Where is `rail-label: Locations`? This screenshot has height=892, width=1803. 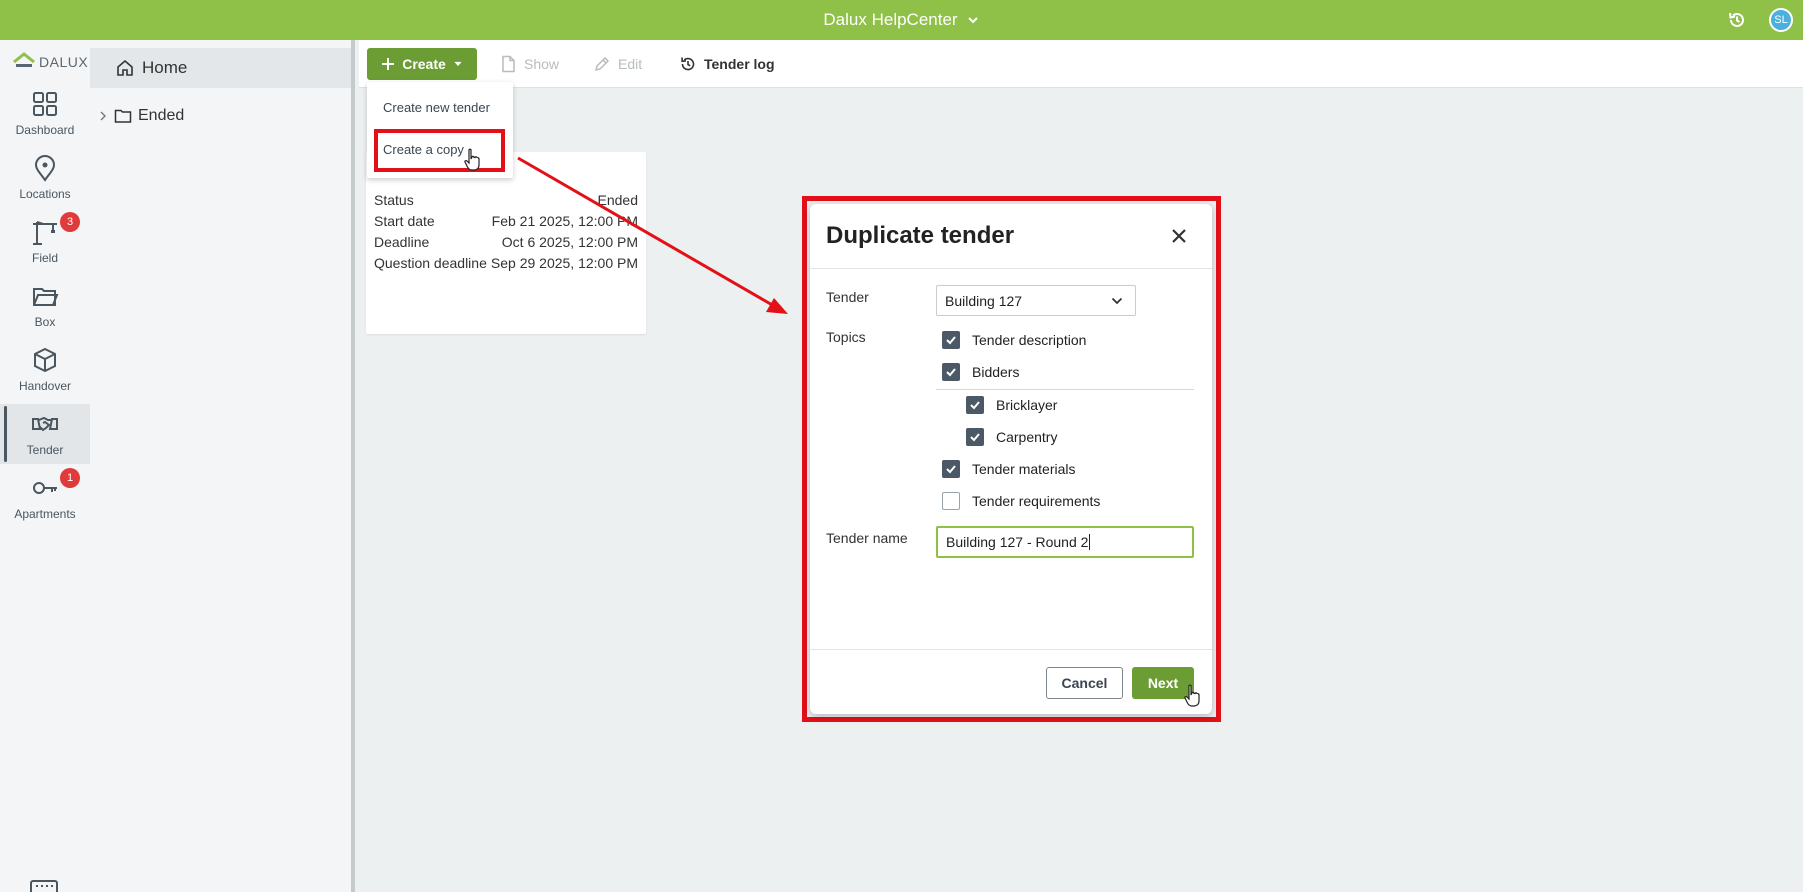 rail-label: Locations is located at coordinates (45, 194).